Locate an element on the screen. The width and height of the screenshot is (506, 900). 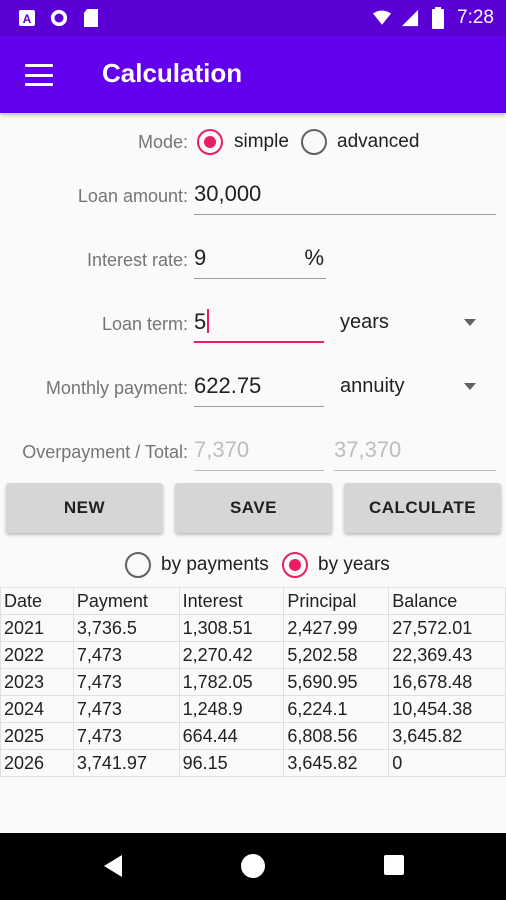
mode-simple-label: simple is located at coordinates (261, 142).